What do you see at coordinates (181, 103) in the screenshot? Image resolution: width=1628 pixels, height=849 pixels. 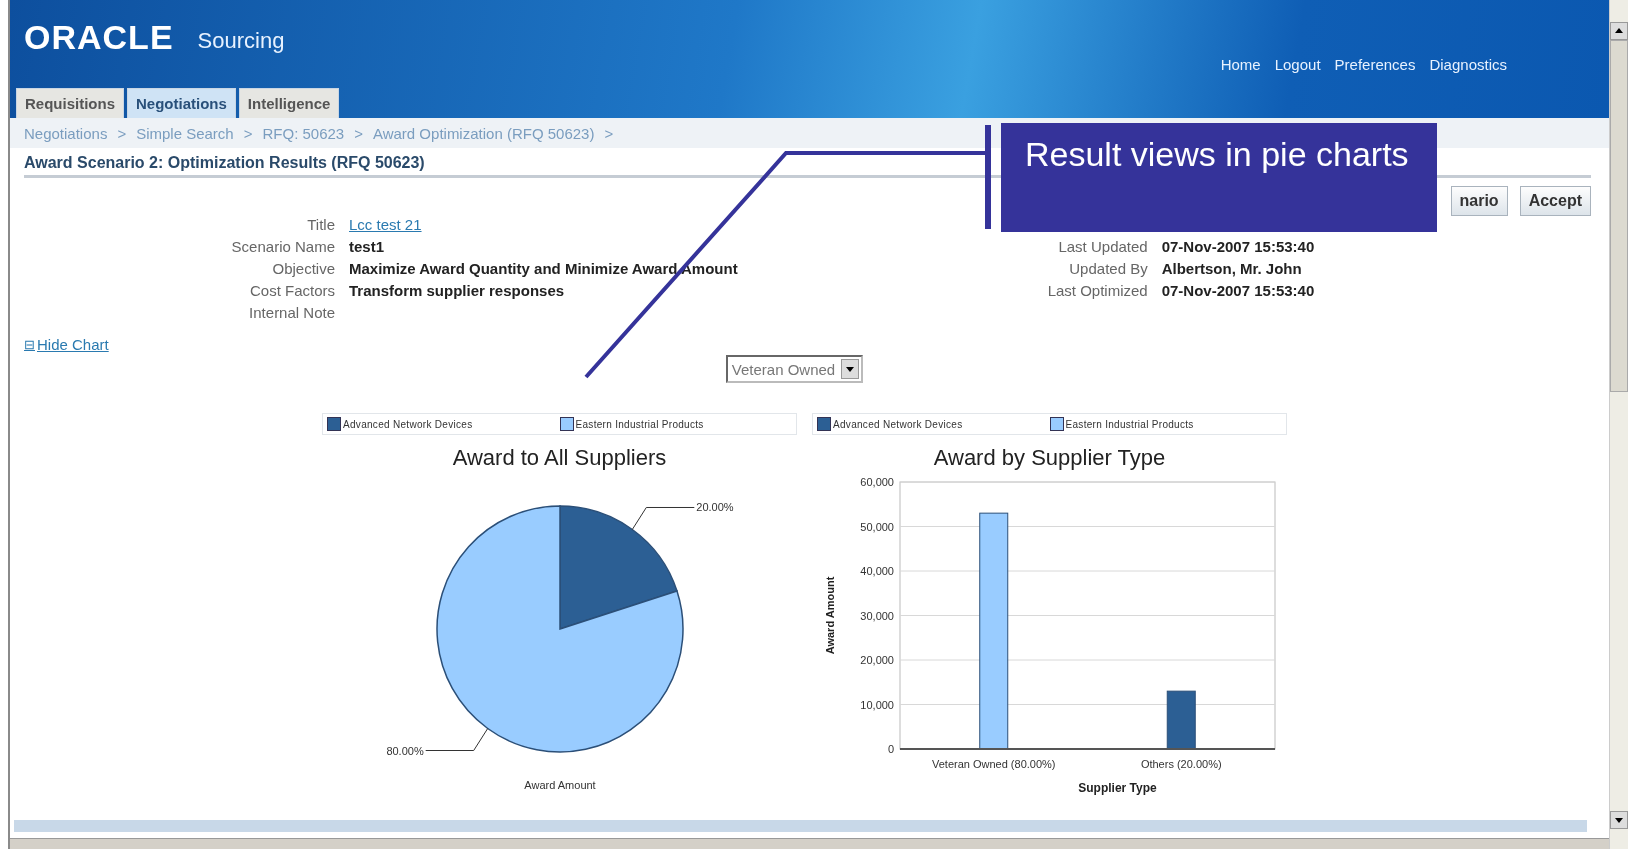 I see `tab: Negotiations` at bounding box center [181, 103].